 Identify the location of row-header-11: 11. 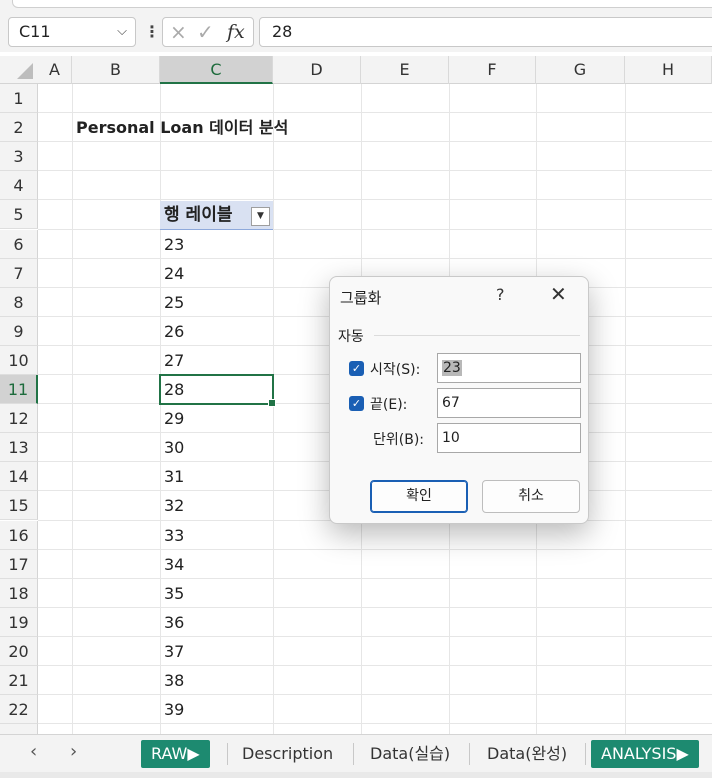
(19, 389).